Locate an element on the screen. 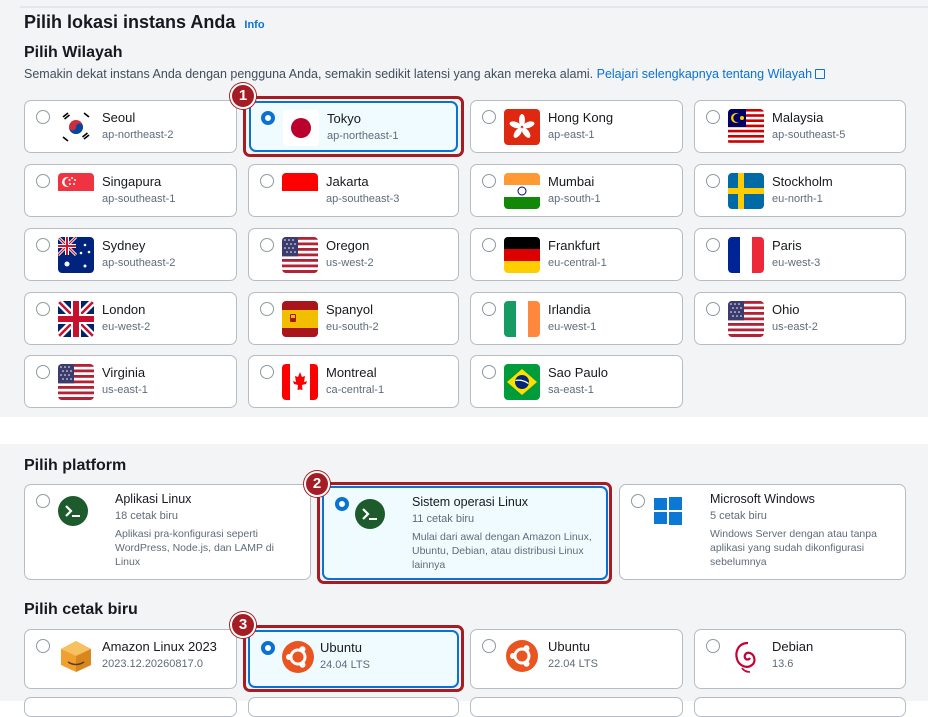 The image size is (928, 717). divider is located at coordinates (474, 7).